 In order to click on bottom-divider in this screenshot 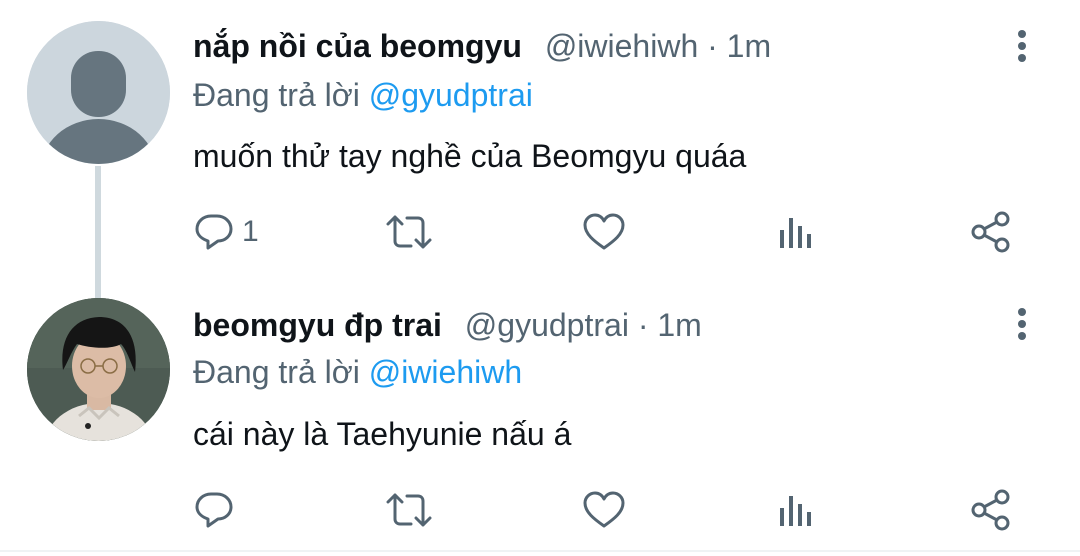, I will do `click(540, 551)`.